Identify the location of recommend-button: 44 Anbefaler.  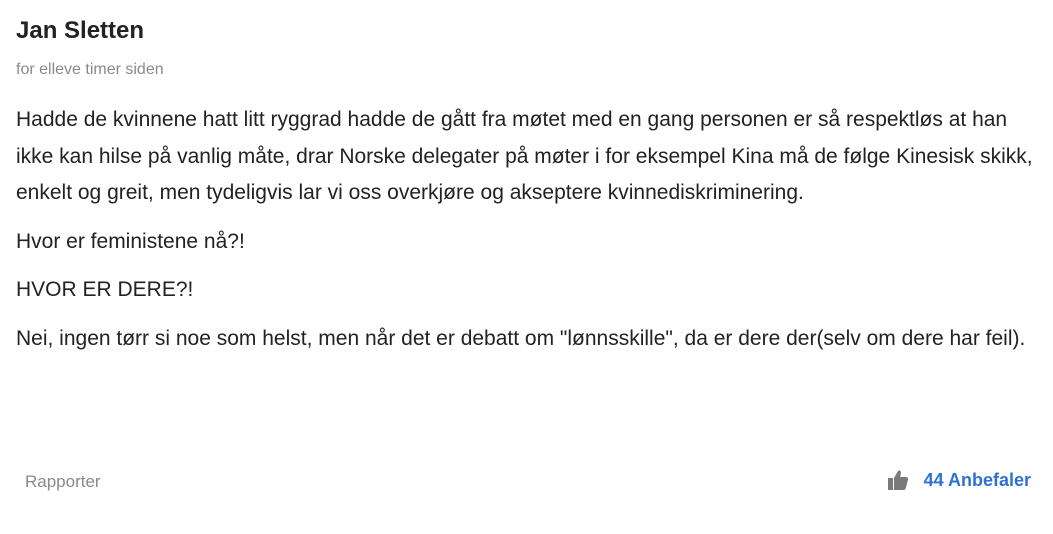
(958, 480).